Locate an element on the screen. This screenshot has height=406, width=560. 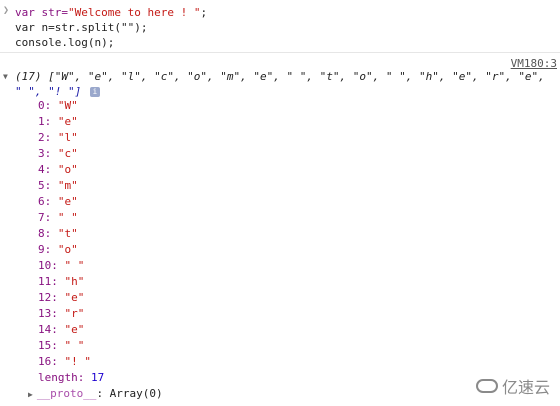
array-item: 0: "W" is located at coordinates (71, 106).